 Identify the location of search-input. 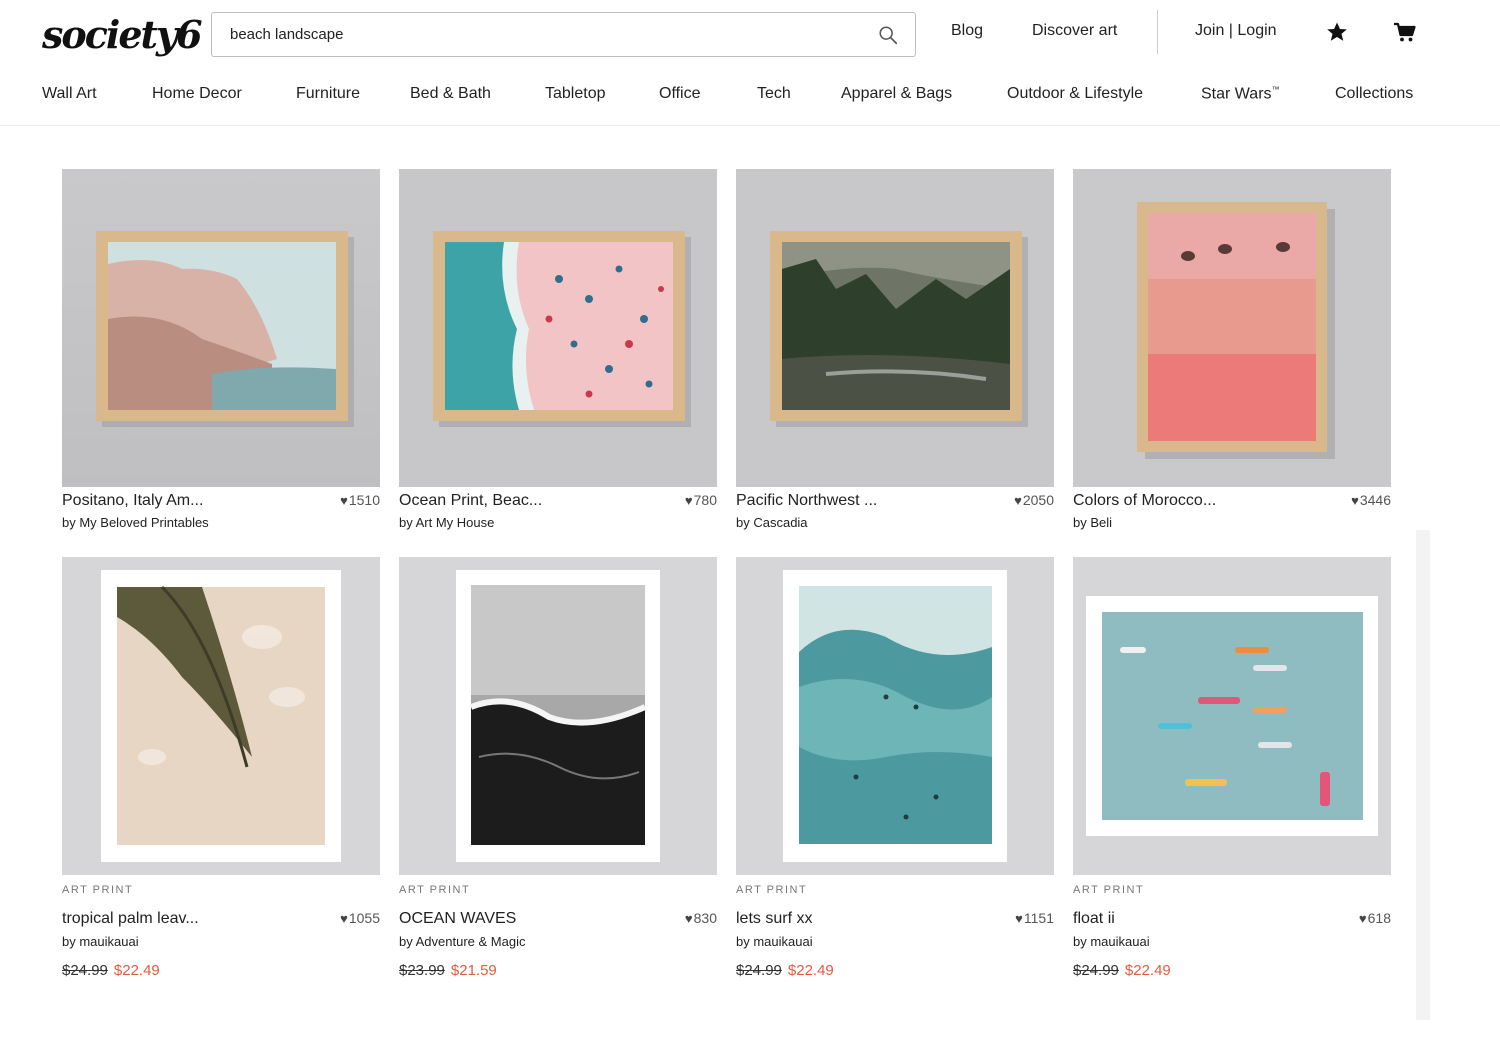
(553, 34).